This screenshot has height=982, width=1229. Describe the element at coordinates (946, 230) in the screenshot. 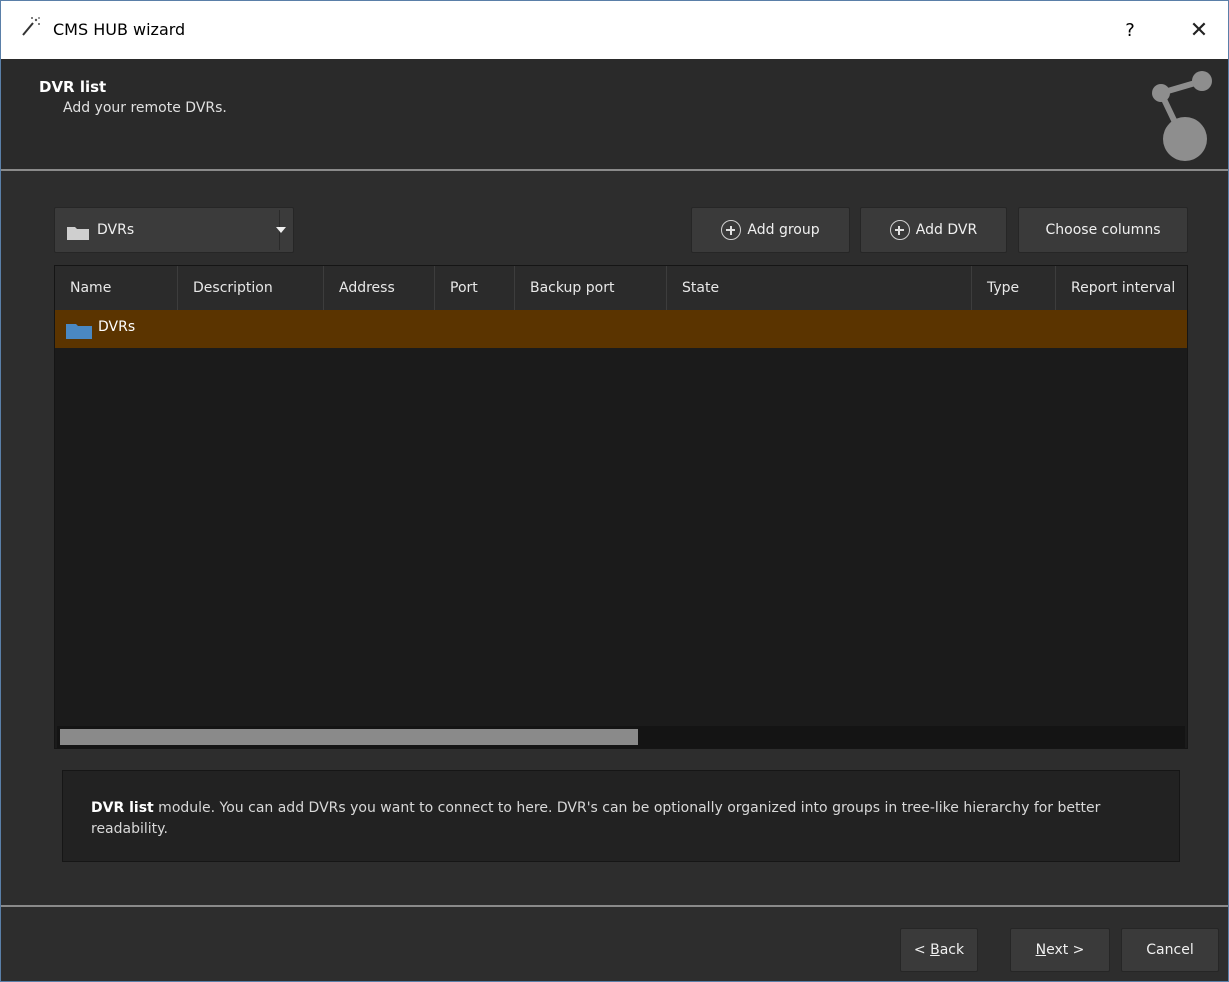

I see `add-dvr-label: Add DVR` at that location.